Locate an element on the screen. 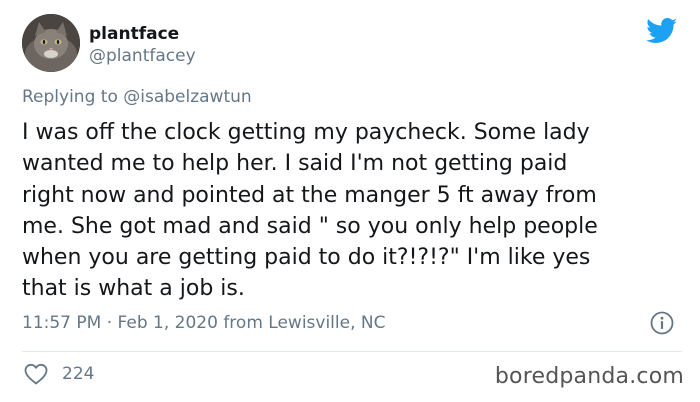 The height and width of the screenshot is (402, 700). like-count: 224 is located at coordinates (78, 374).